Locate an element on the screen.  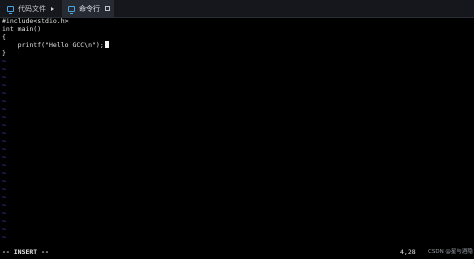
code-line-current: printf("Hello GCC\n"); is located at coordinates (55, 45).